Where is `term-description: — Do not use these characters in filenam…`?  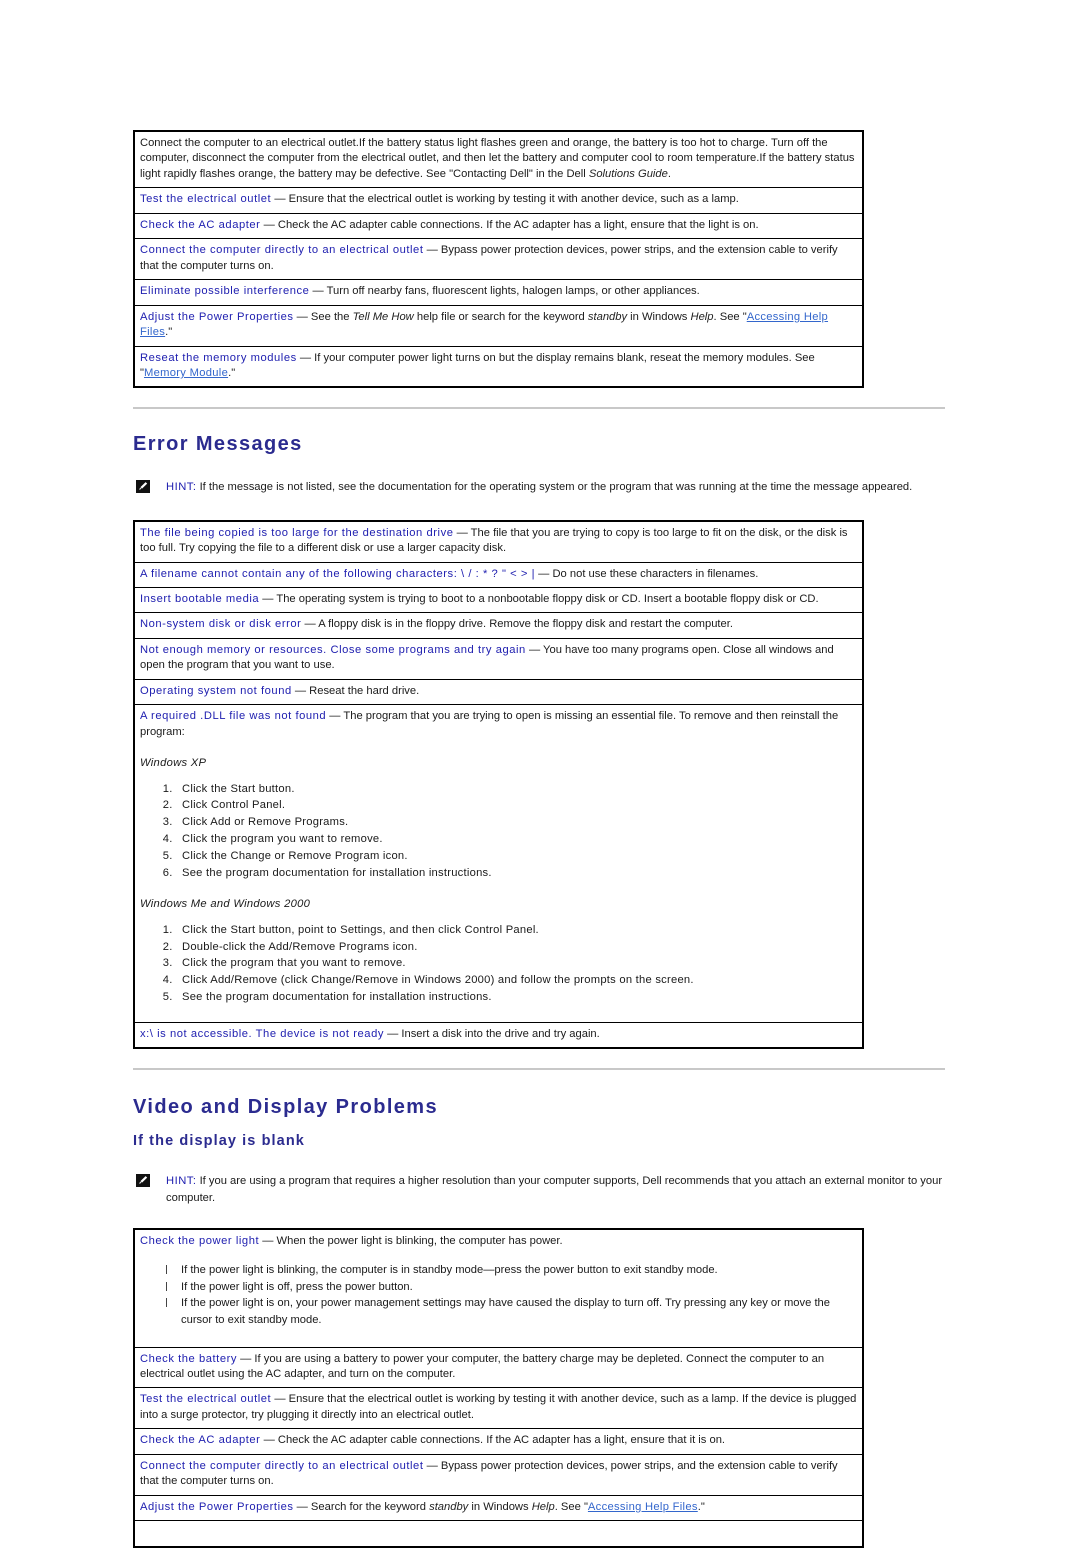 term-description: — Do not use these characters in filenam… is located at coordinates (647, 573).